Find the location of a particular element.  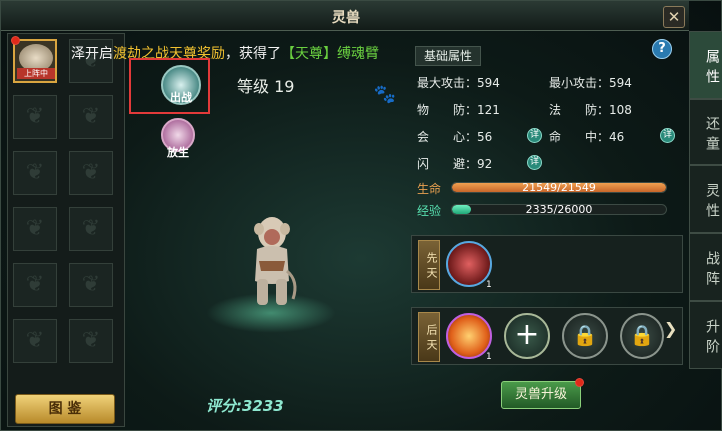

pet-upgrade-button: 灵兽升级 is located at coordinates (541, 395).